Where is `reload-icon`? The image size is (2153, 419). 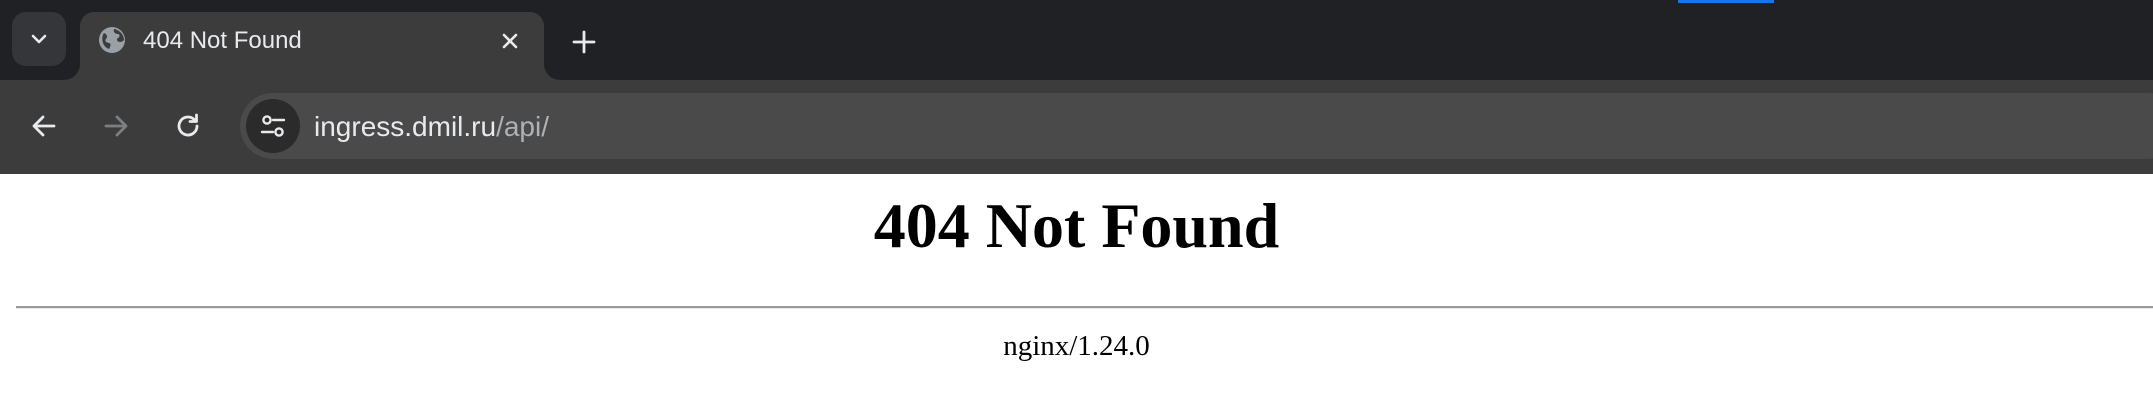 reload-icon is located at coordinates (188, 125).